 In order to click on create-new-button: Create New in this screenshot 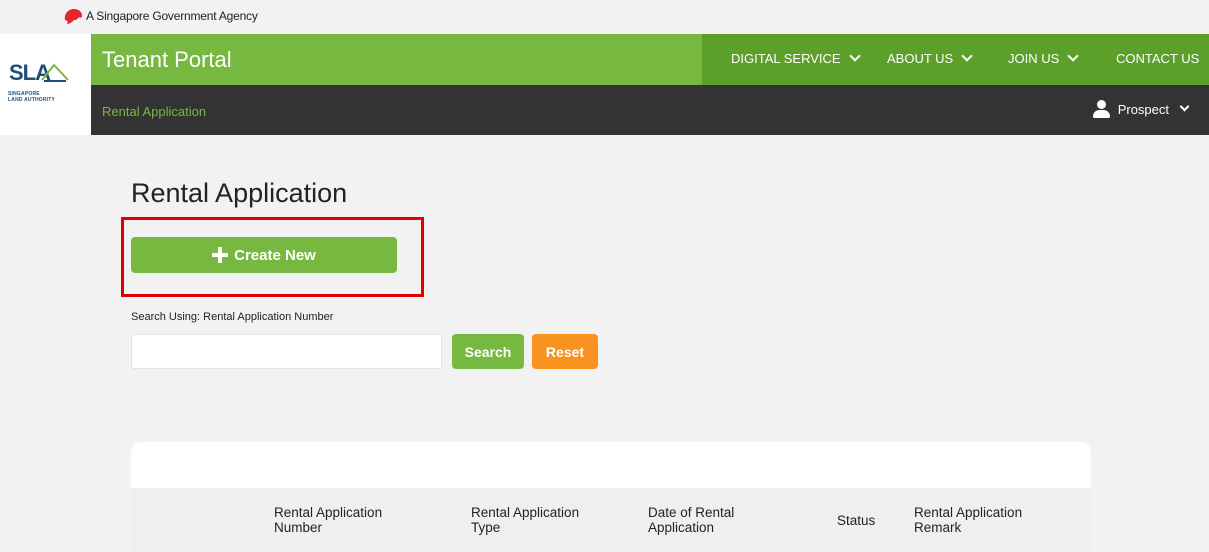, I will do `click(264, 255)`.